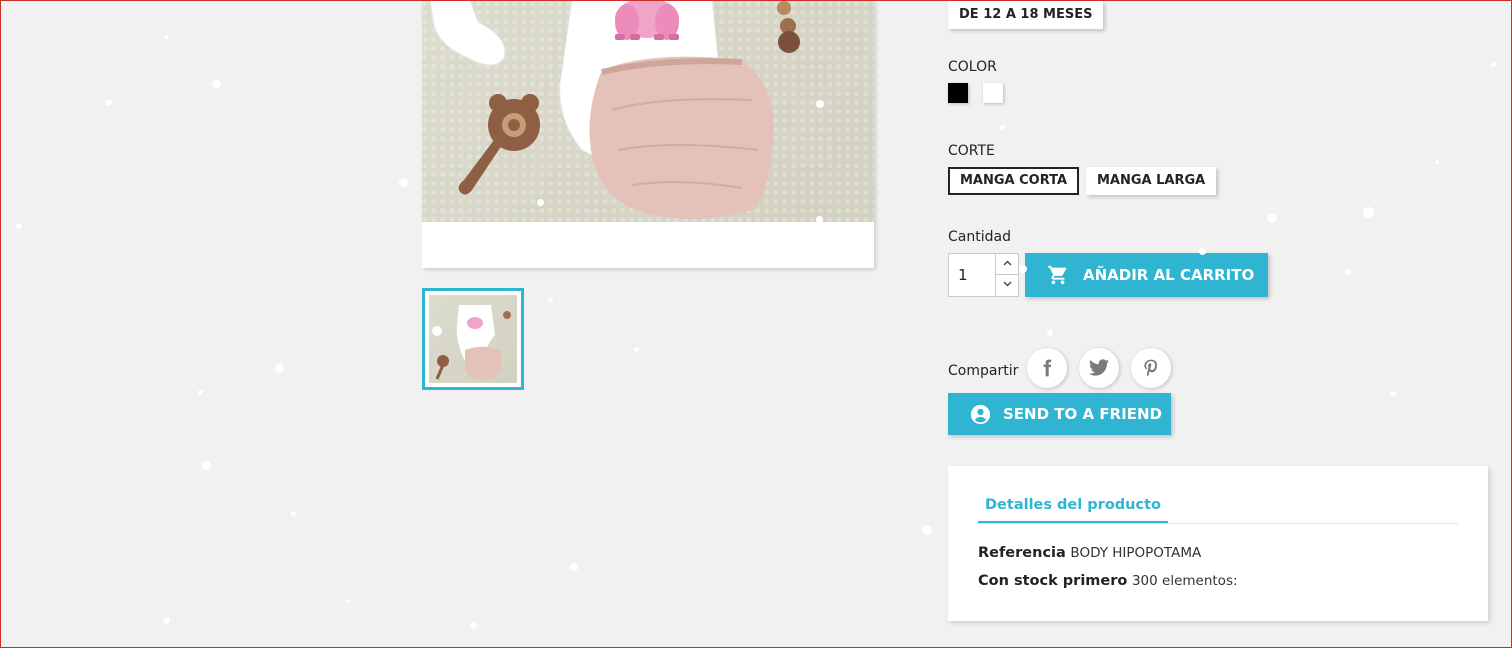 The height and width of the screenshot is (648, 1512). I want to click on quantity-decrease-button, so click(1006, 285).